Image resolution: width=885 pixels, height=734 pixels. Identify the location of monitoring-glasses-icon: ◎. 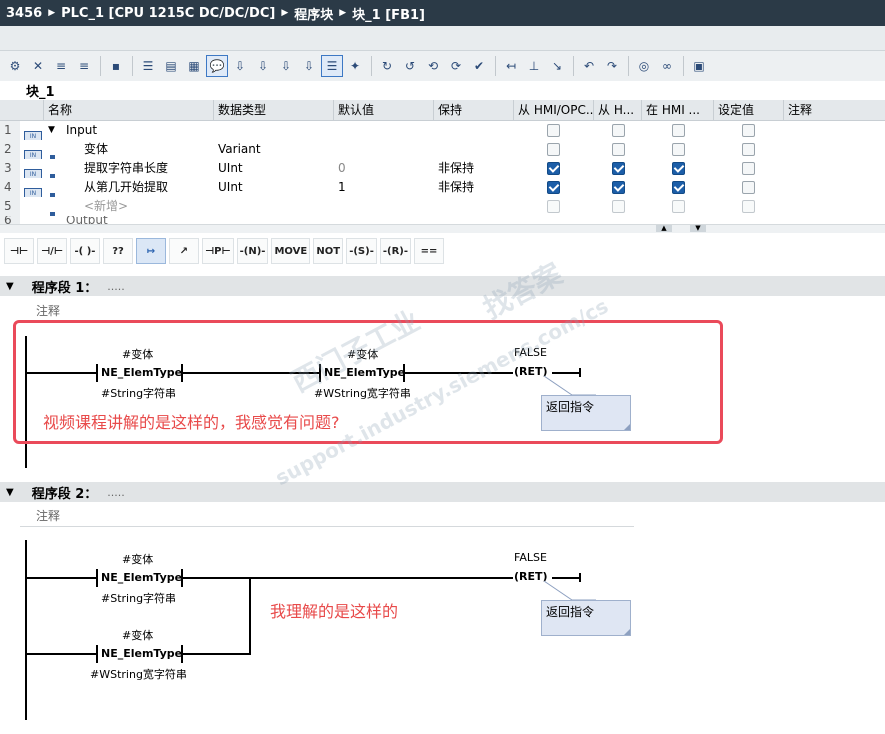
(644, 66).